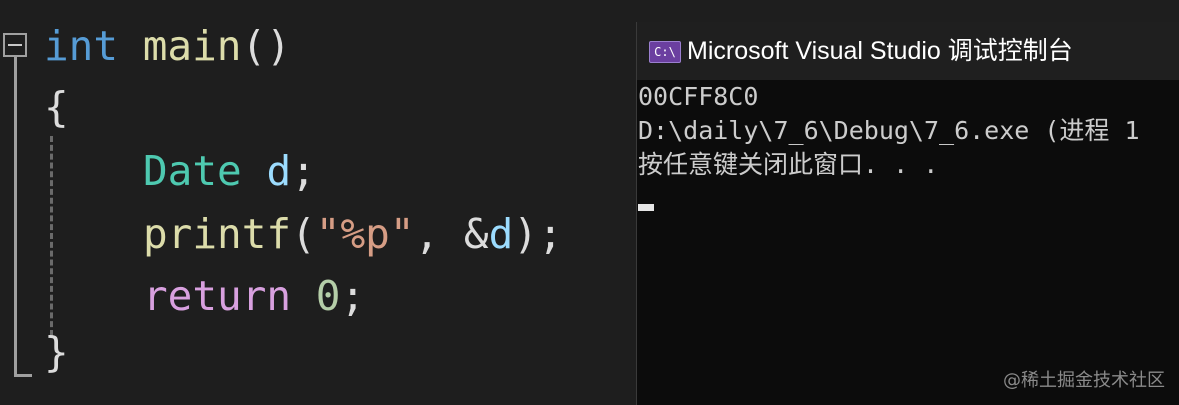  I want to click on code-line-6: }, so click(56, 352).